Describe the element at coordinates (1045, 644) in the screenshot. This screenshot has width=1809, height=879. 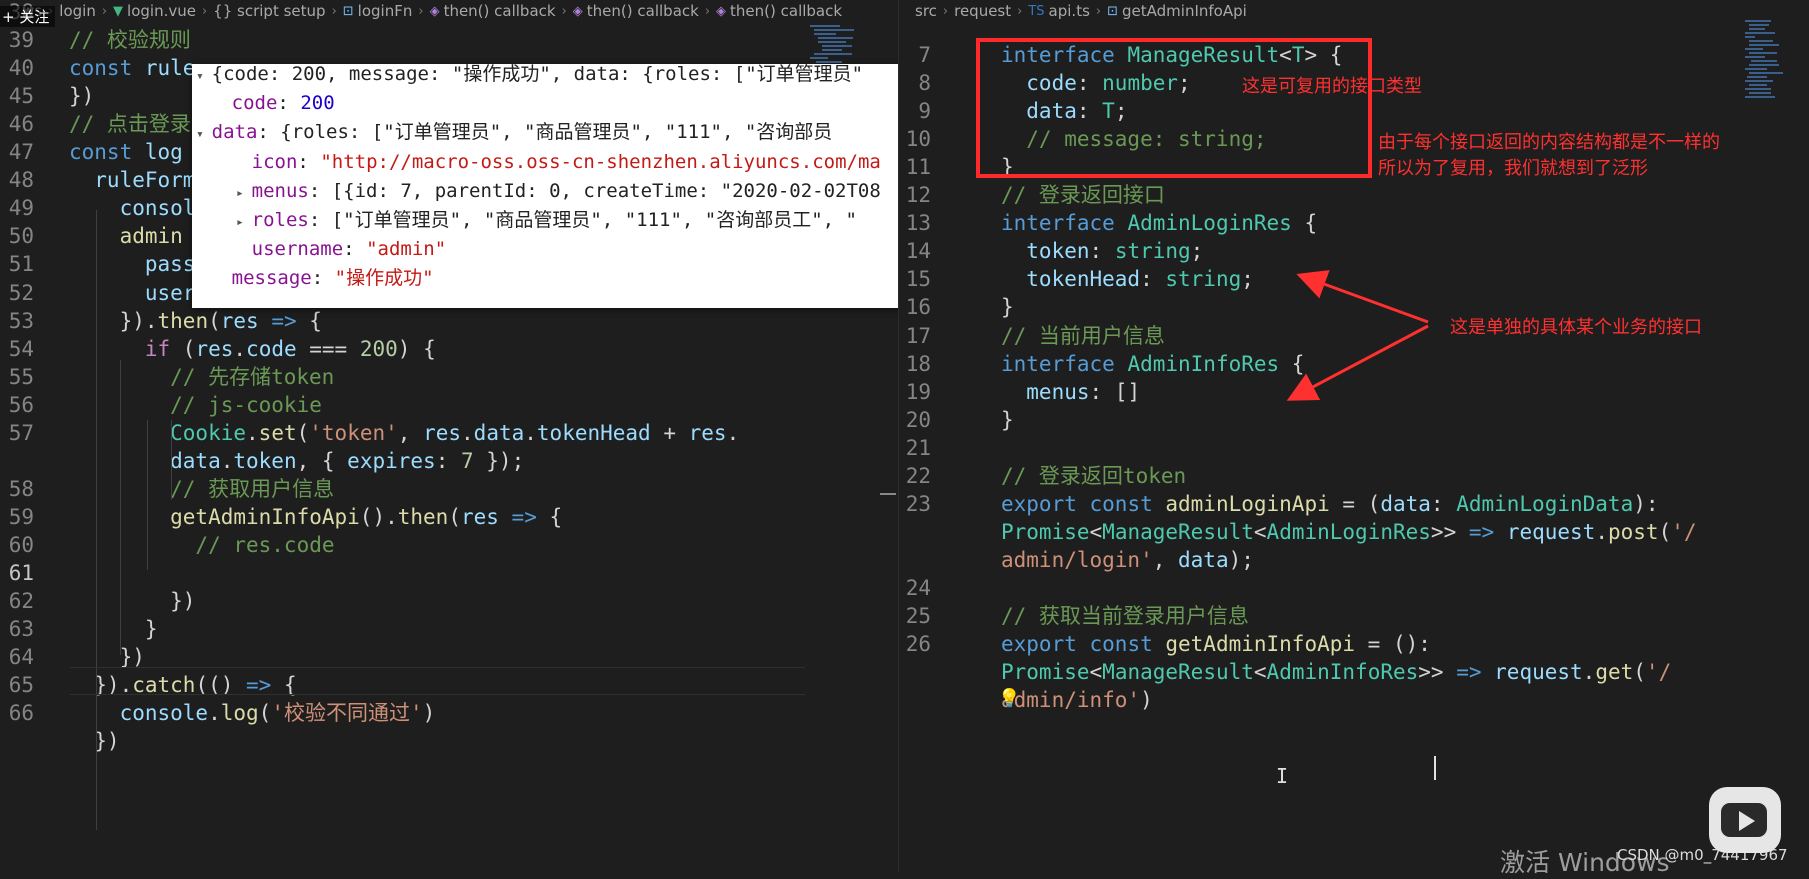
I see `code-token: export` at that location.